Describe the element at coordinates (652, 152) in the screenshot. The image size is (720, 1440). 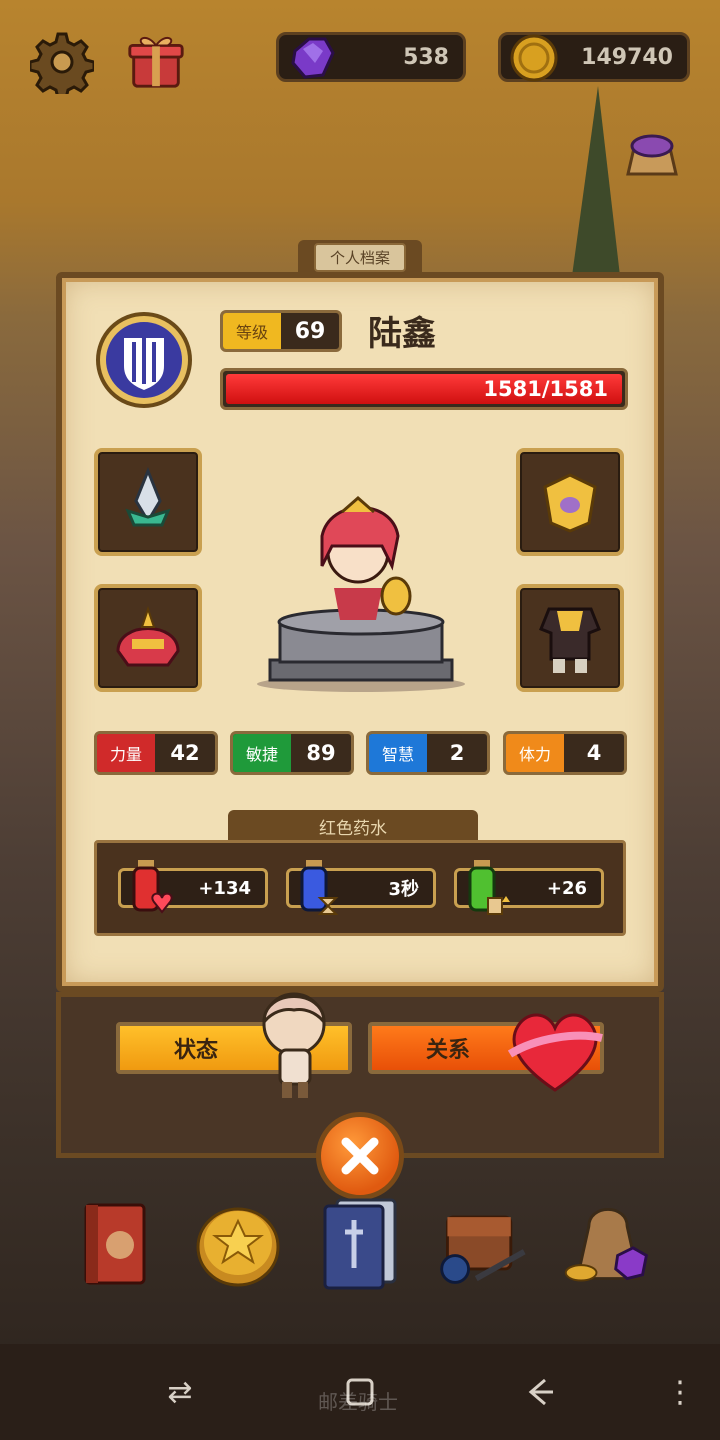
I see `loot-sack-icon` at that location.